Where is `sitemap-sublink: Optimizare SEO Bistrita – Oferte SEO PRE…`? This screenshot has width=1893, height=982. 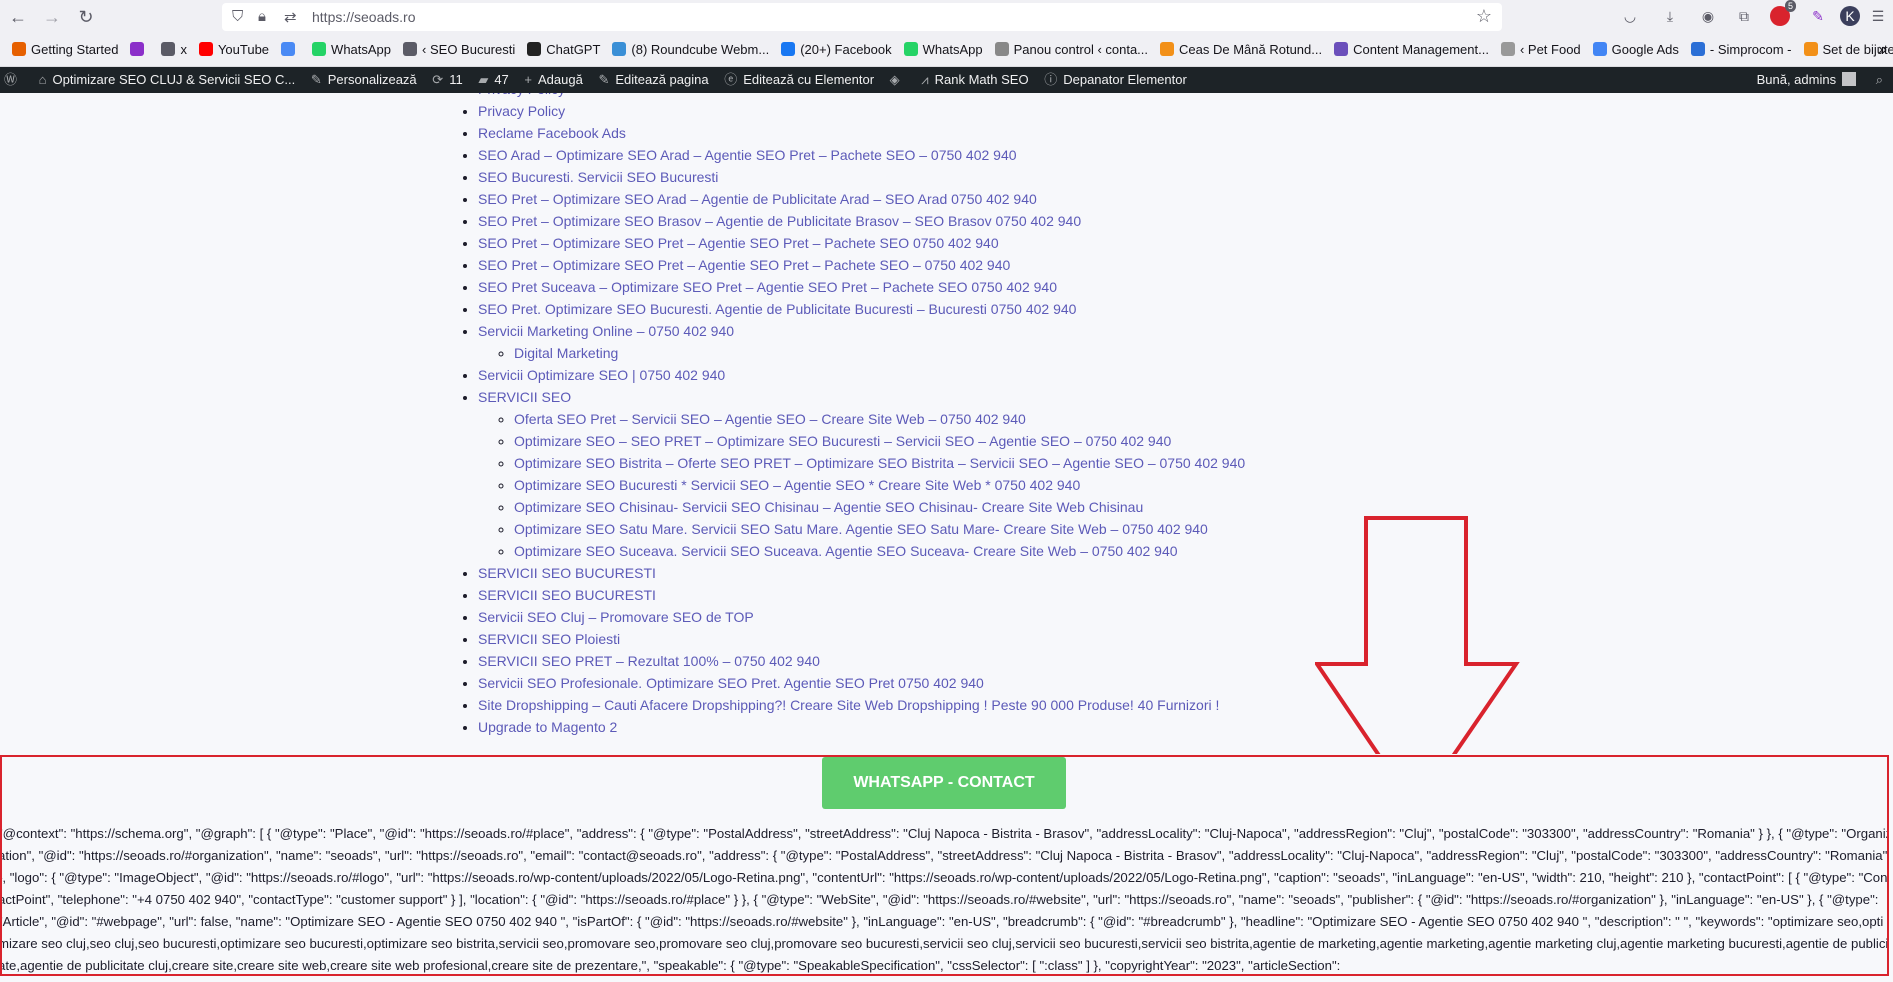 sitemap-sublink: Optimizare SEO Bistrita – Oferte SEO PRE… is located at coordinates (879, 463).